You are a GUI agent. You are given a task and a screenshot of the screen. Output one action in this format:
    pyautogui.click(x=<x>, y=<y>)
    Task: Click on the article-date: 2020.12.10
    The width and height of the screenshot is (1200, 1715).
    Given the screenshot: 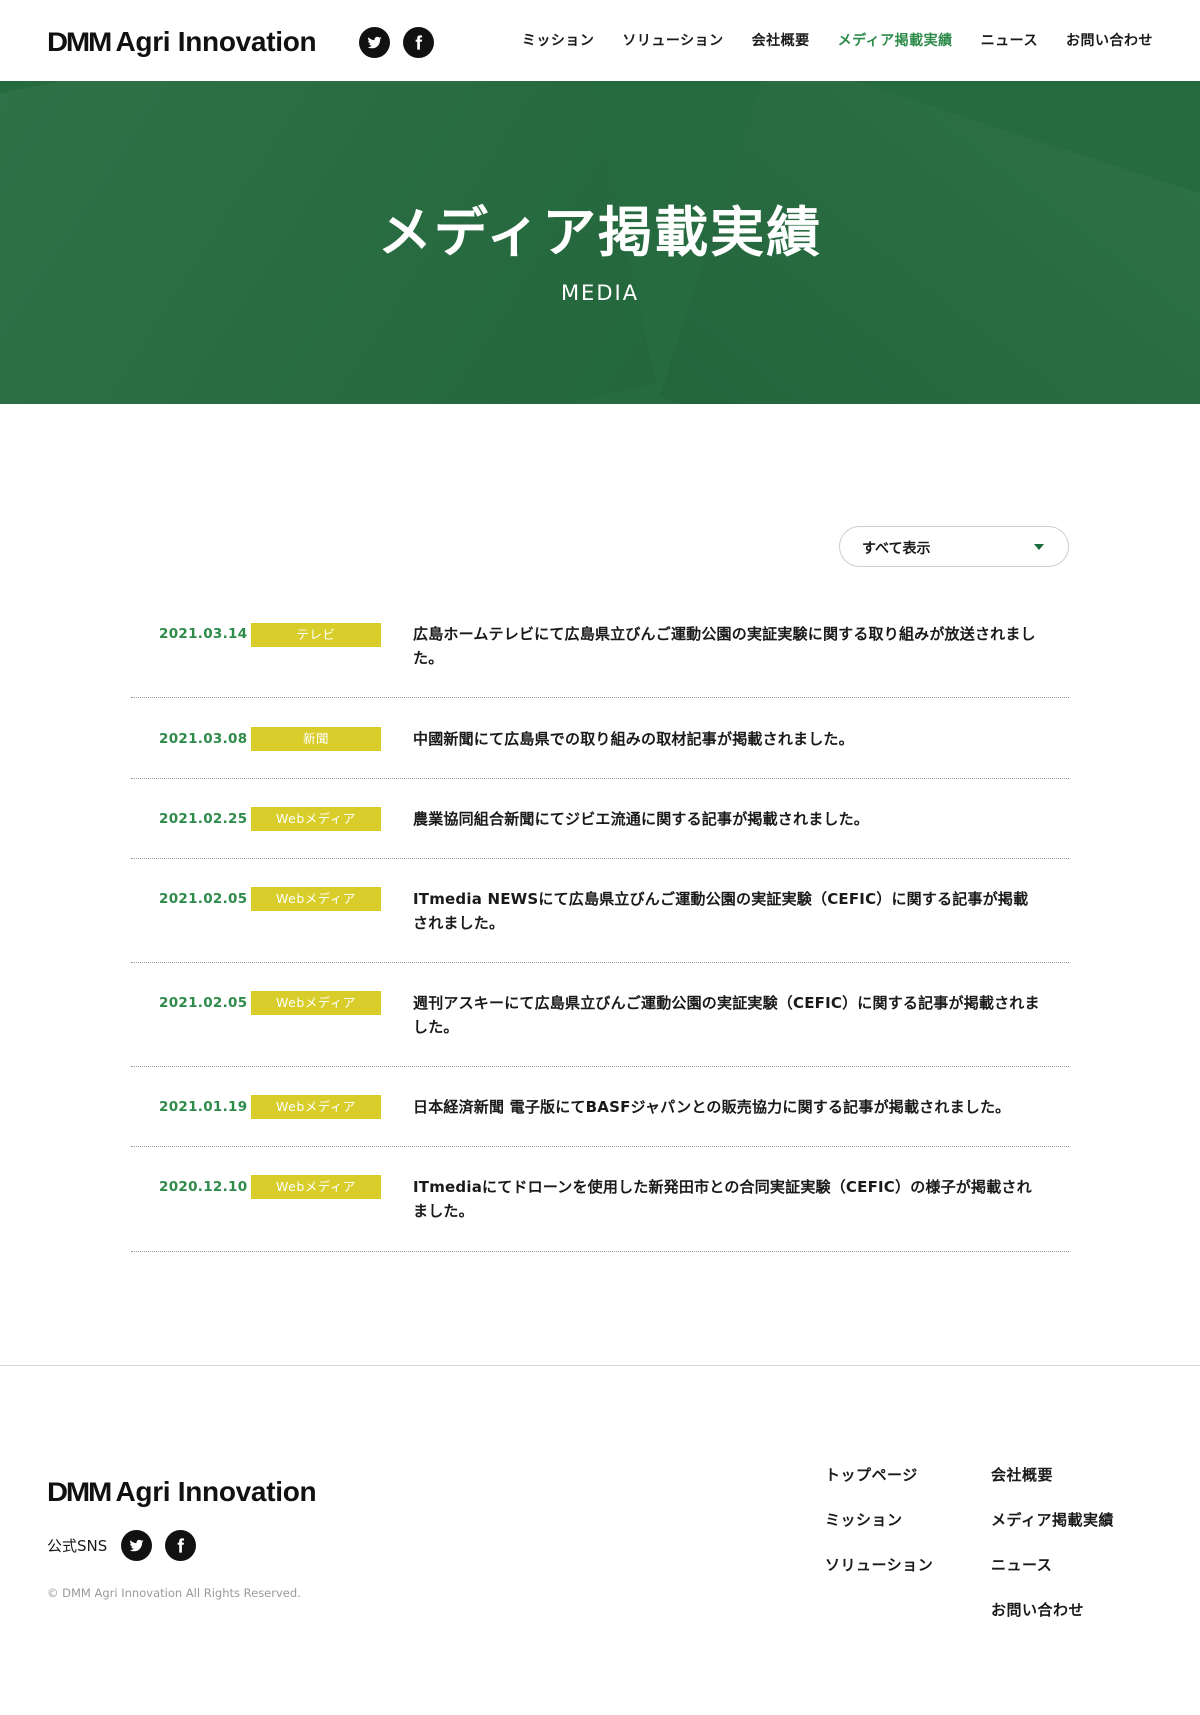 What is the action you would take?
    pyautogui.click(x=203, y=1187)
    